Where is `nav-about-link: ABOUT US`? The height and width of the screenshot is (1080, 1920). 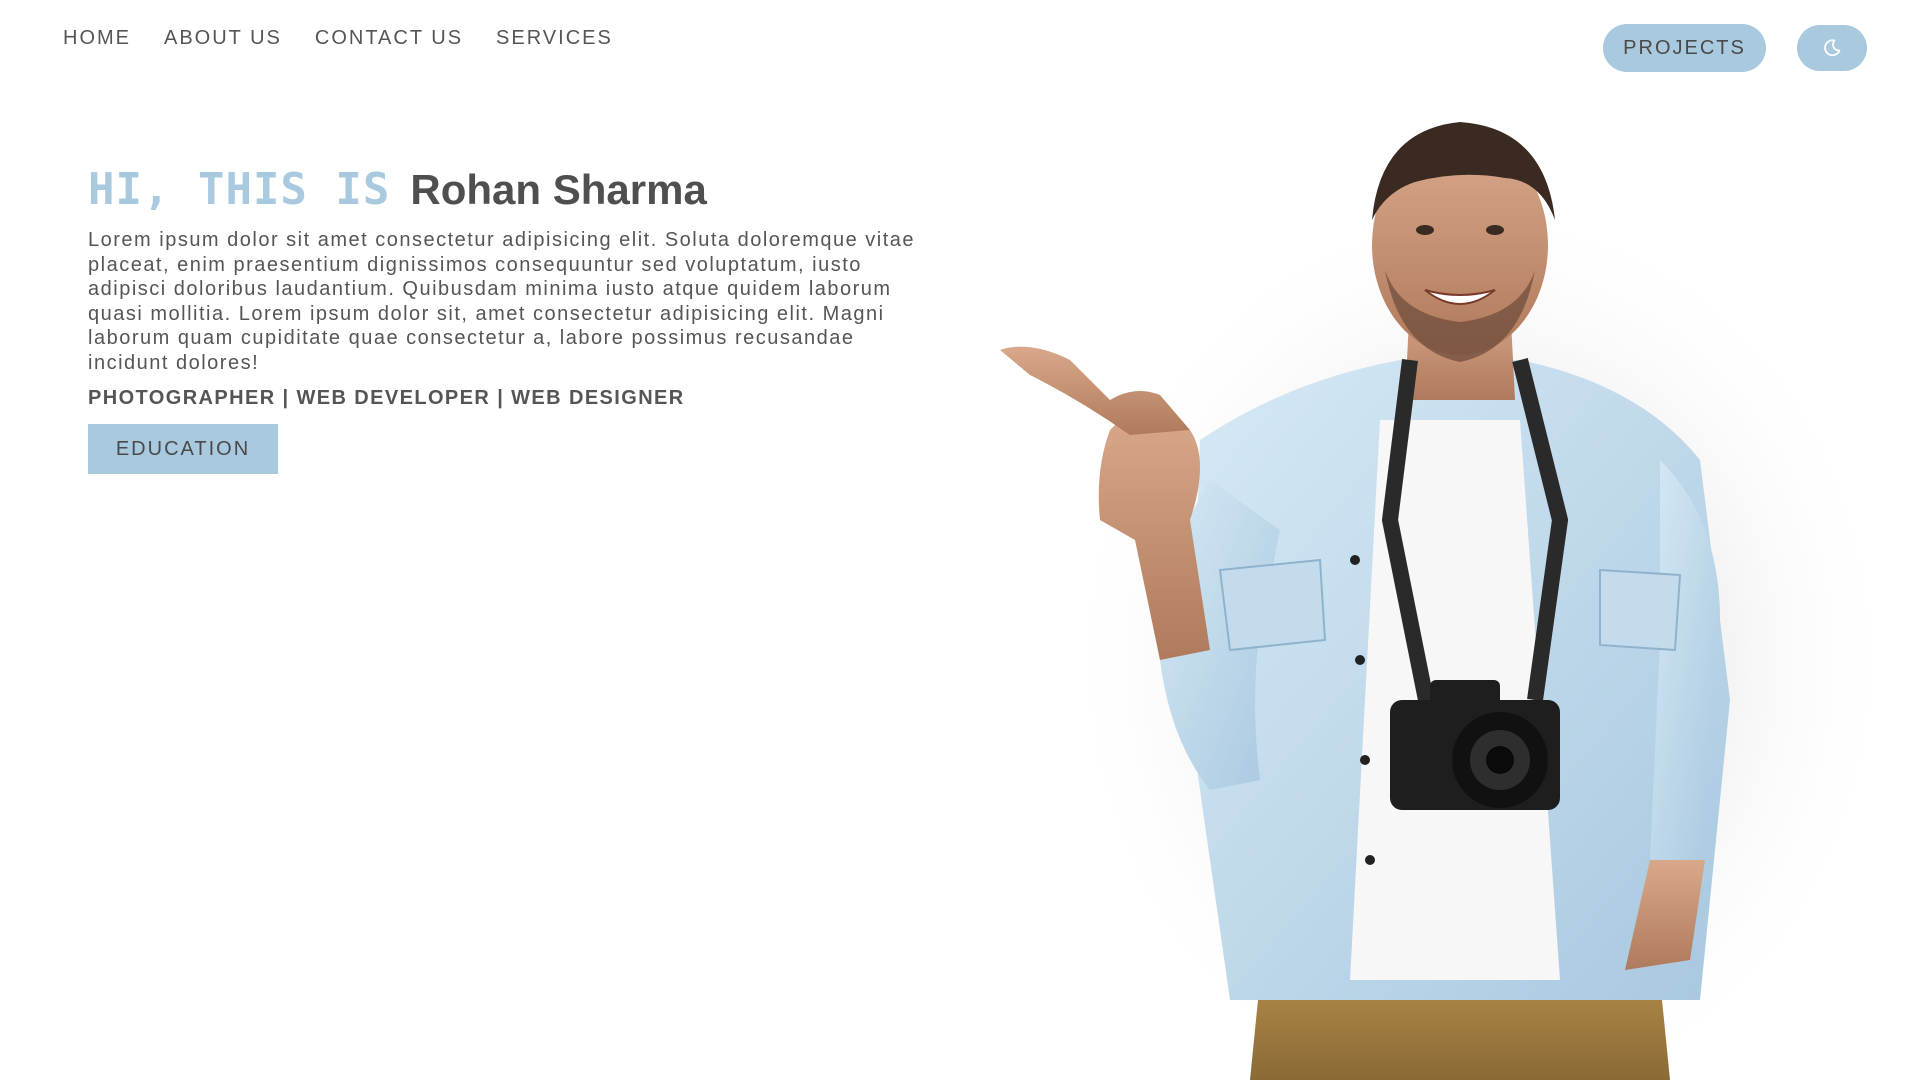 nav-about-link: ABOUT US is located at coordinates (223, 38).